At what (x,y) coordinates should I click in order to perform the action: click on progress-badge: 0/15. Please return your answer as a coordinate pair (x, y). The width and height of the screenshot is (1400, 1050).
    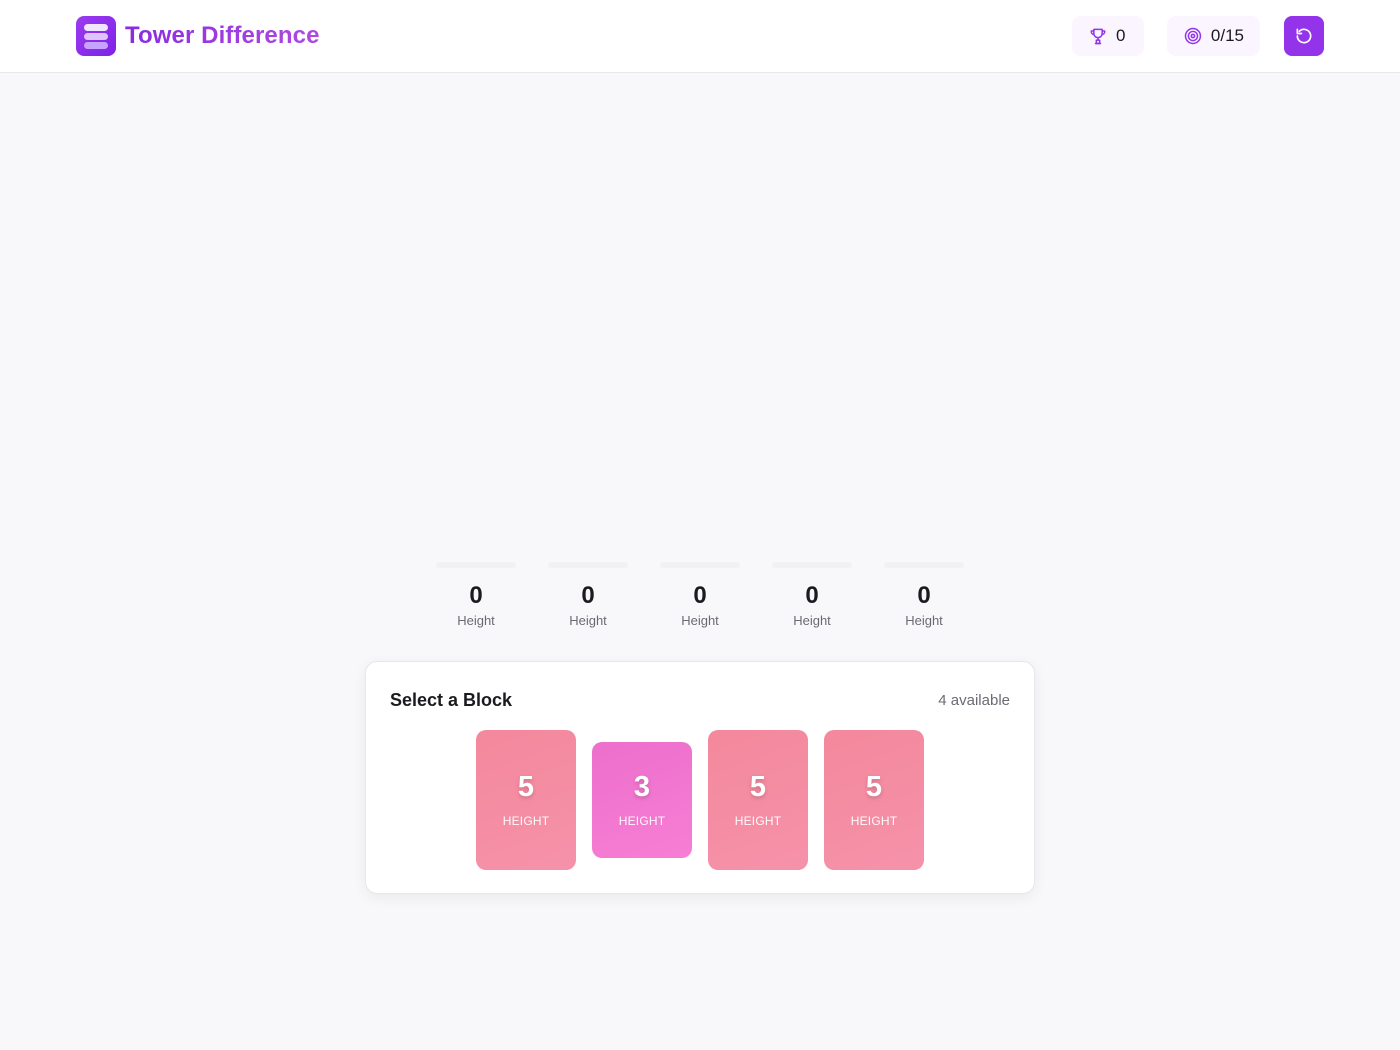
    Looking at the image, I should click on (1213, 36).